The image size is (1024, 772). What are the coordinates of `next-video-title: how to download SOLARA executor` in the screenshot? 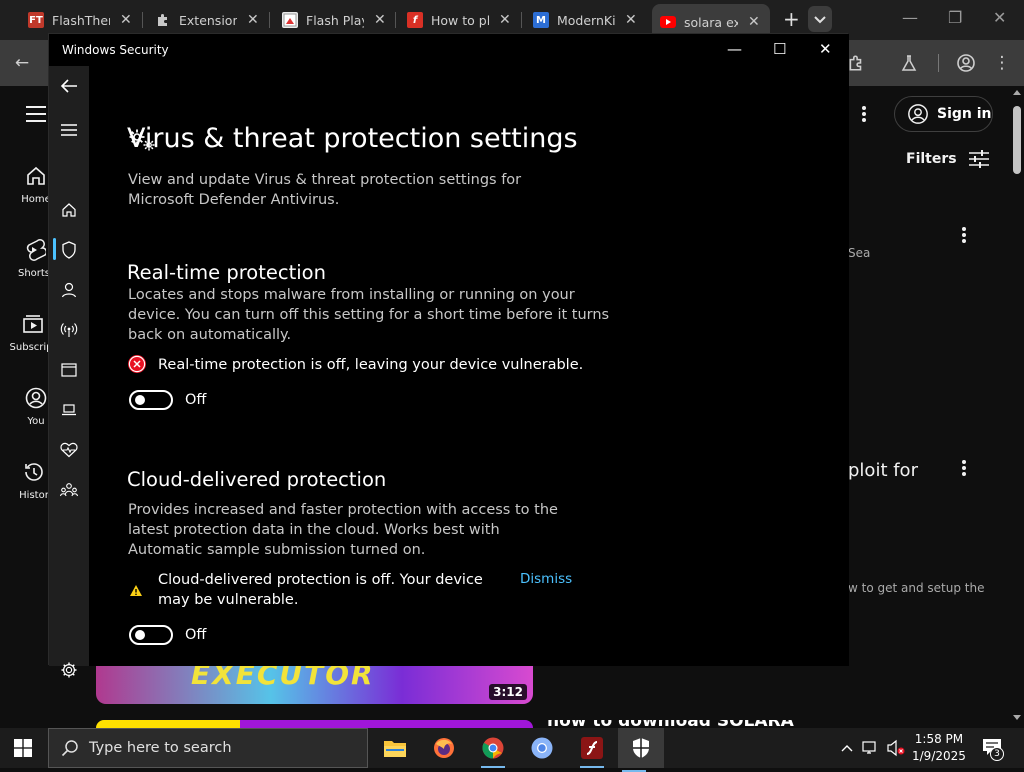 It's located at (692, 724).